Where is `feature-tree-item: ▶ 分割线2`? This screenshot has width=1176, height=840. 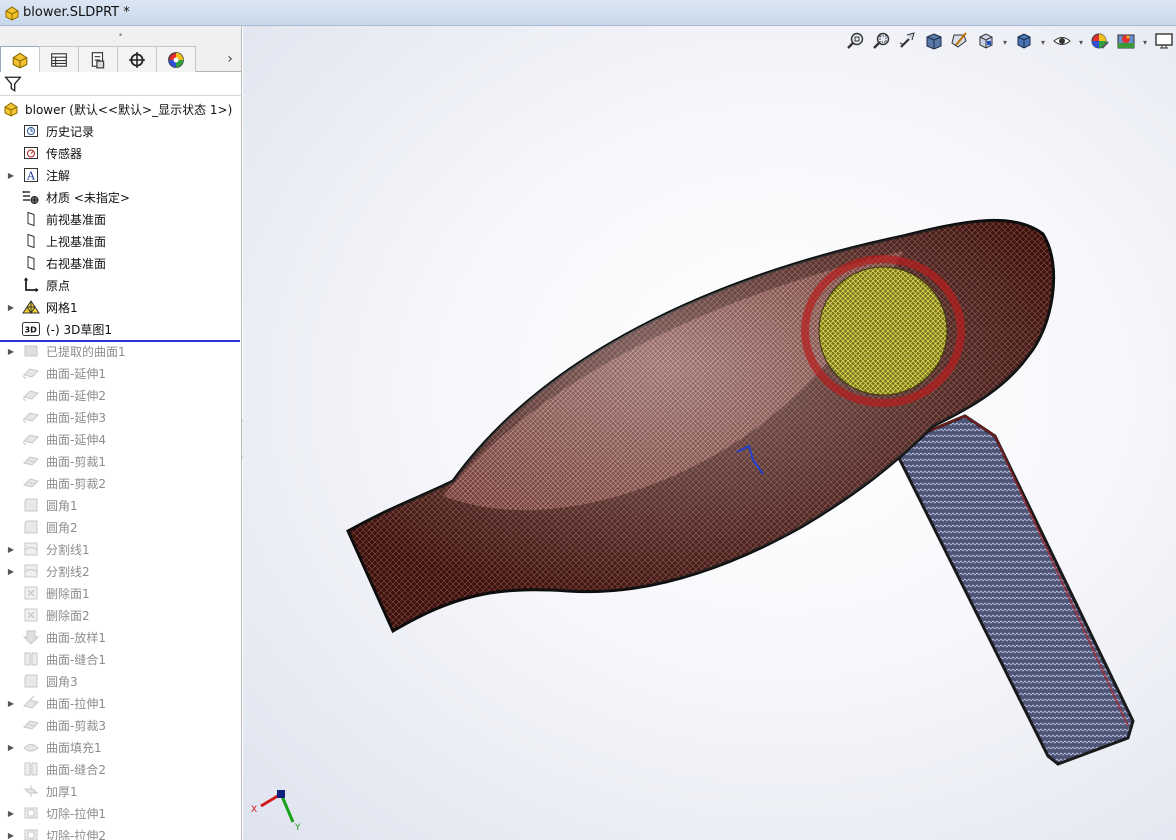 feature-tree-item: ▶ 分割线2 is located at coordinates (120, 571).